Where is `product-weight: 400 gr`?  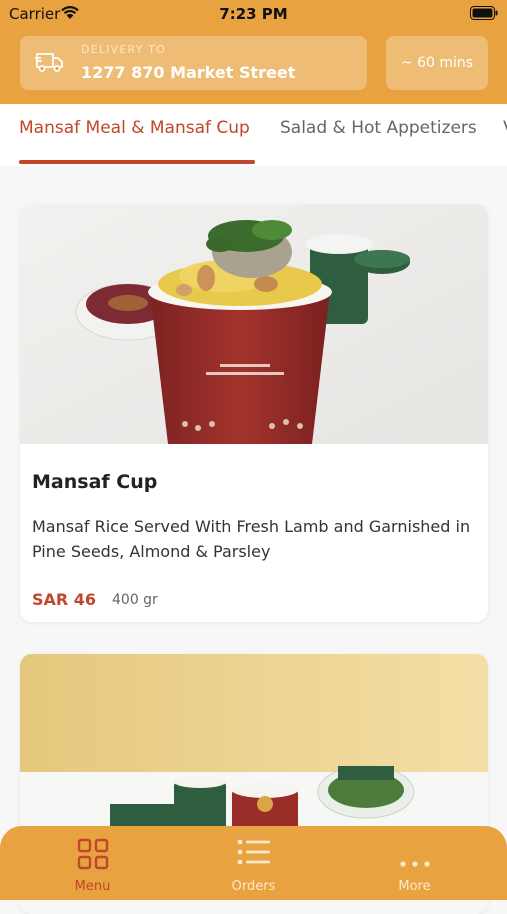 product-weight: 400 gr is located at coordinates (135, 600).